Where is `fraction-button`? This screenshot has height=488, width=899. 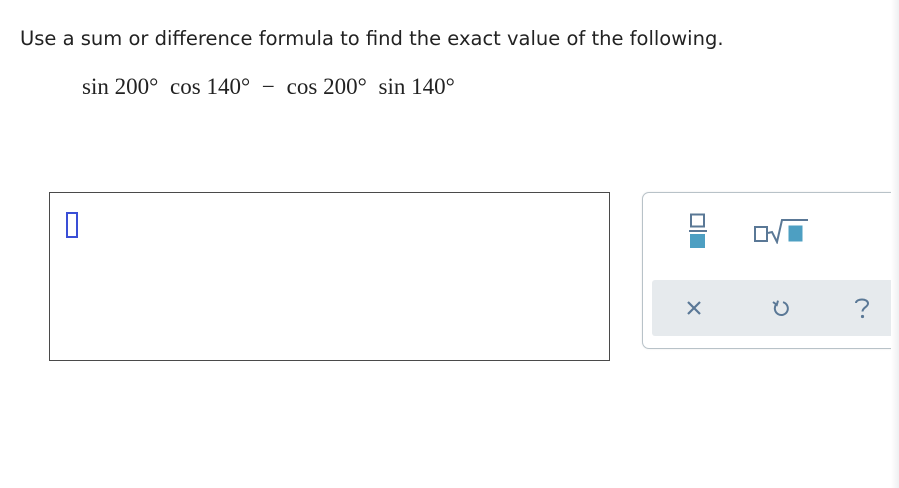 fraction-button is located at coordinates (698, 231).